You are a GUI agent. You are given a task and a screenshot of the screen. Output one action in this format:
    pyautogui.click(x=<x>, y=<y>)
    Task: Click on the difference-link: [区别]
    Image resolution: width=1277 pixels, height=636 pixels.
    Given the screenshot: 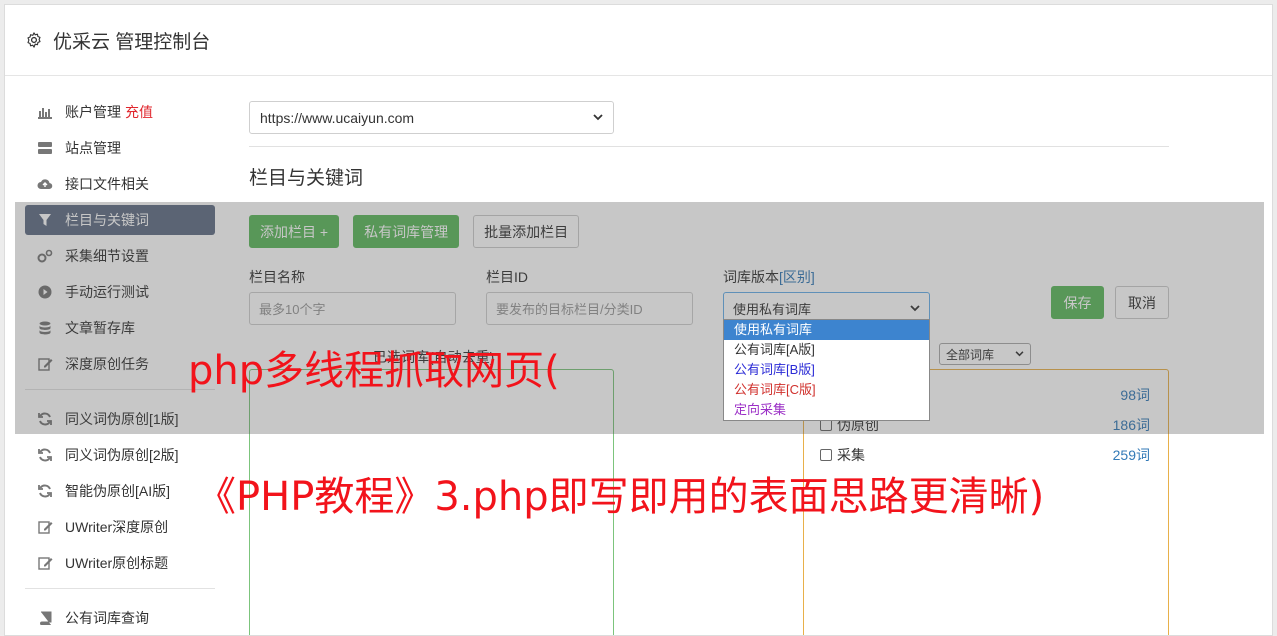 What is the action you would take?
    pyautogui.click(x=797, y=277)
    